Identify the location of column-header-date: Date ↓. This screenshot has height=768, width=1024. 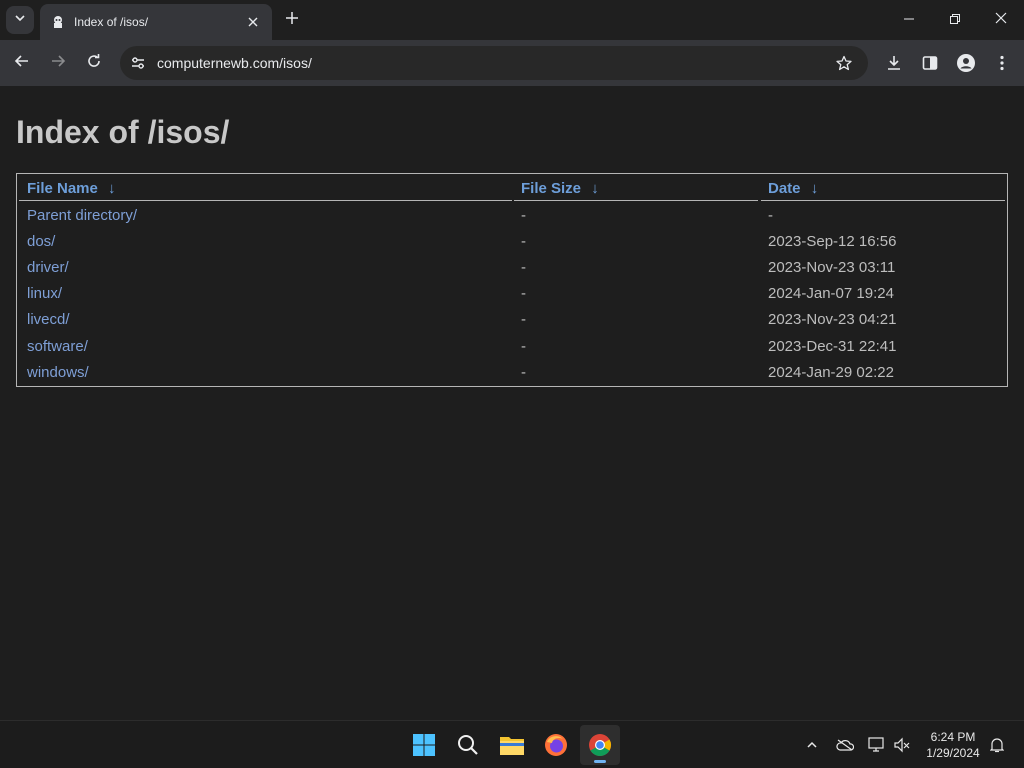
(793, 188).